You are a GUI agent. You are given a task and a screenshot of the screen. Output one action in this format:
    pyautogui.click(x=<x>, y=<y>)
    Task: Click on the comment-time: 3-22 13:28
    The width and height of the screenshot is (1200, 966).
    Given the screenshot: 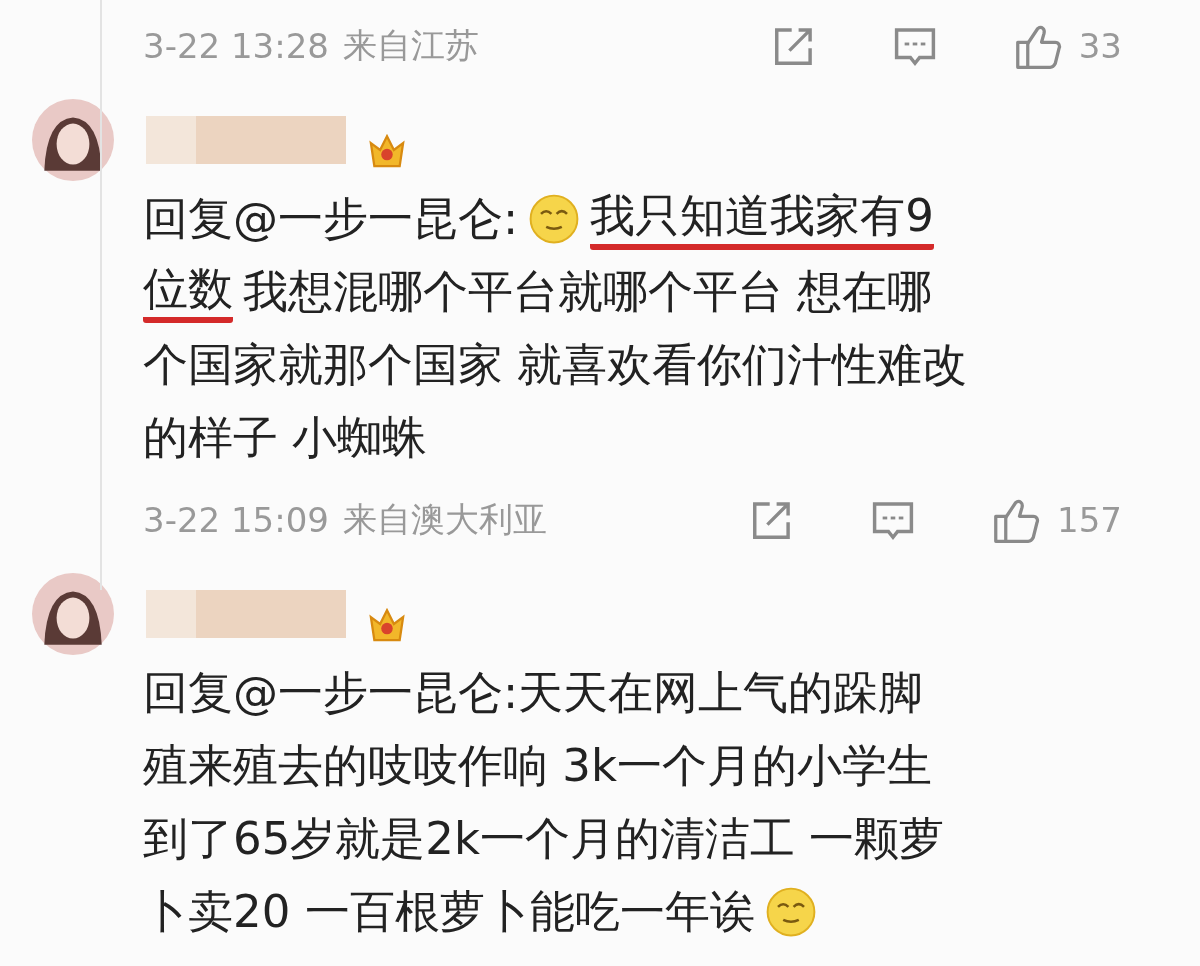 What is the action you would take?
    pyautogui.click(x=236, y=46)
    